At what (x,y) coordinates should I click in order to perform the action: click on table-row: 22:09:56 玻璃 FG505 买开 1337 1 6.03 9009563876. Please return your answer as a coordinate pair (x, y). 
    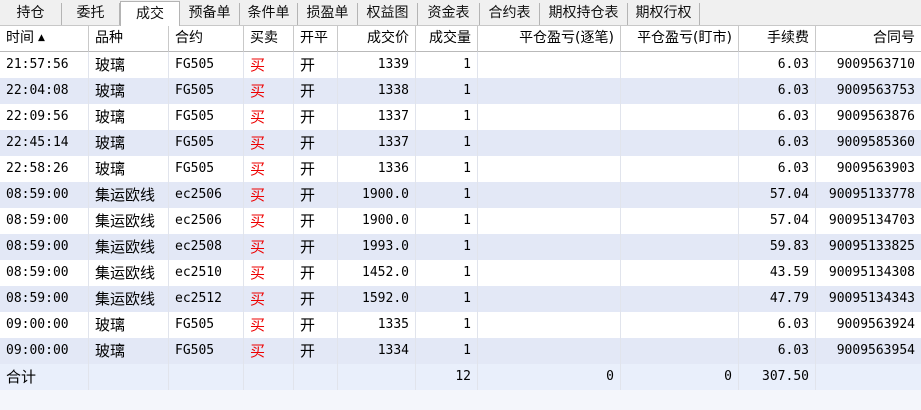
    Looking at the image, I should click on (460, 117).